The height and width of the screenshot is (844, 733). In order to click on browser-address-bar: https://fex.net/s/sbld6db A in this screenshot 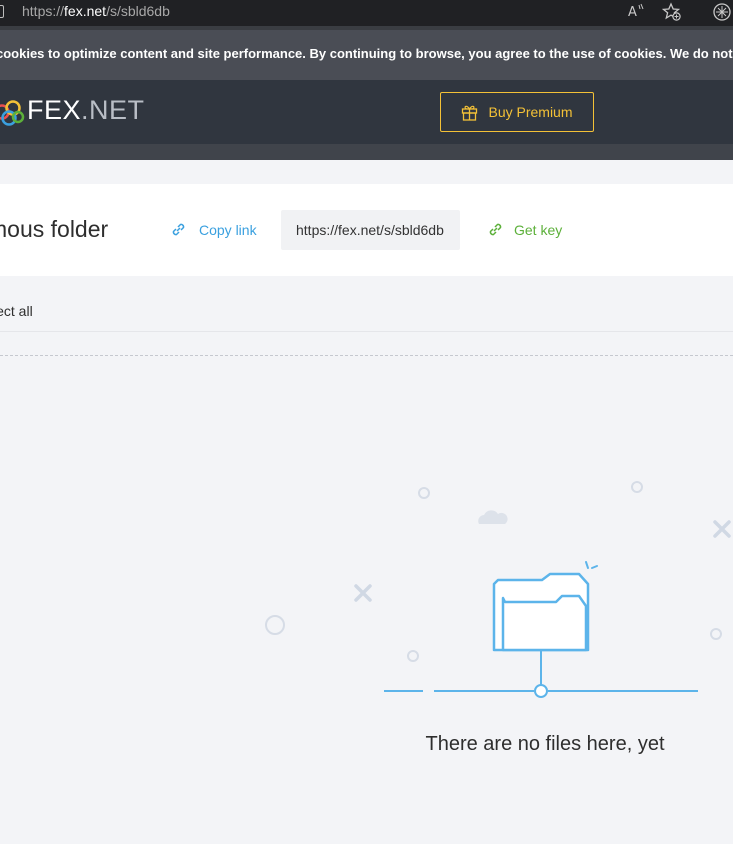, I will do `click(366, 13)`.